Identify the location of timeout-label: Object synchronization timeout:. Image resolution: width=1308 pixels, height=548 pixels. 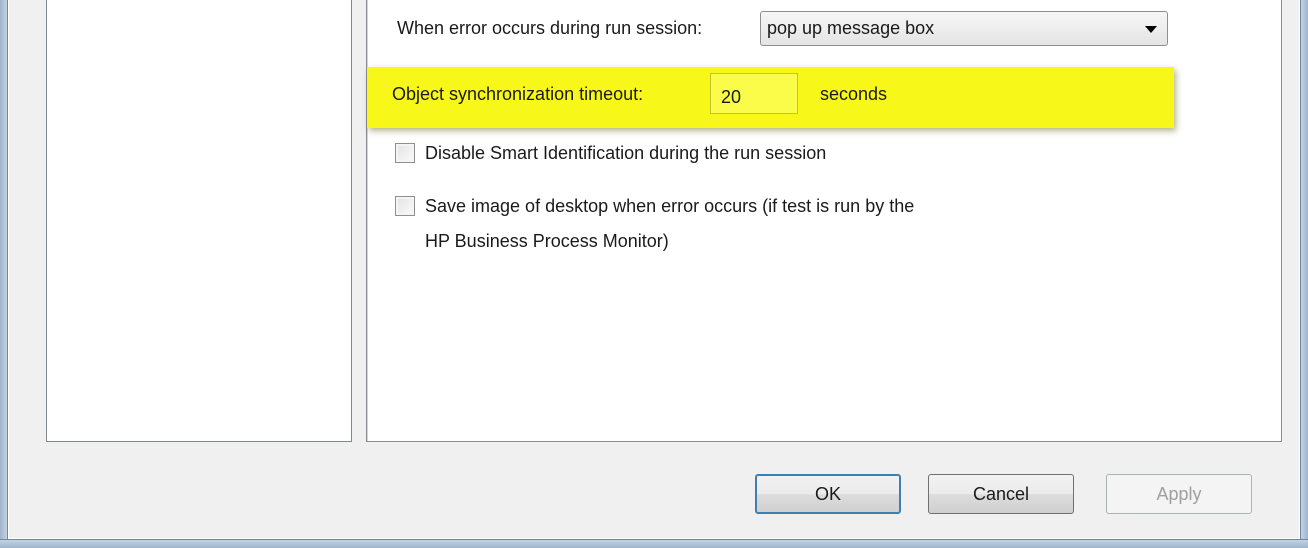
(518, 94).